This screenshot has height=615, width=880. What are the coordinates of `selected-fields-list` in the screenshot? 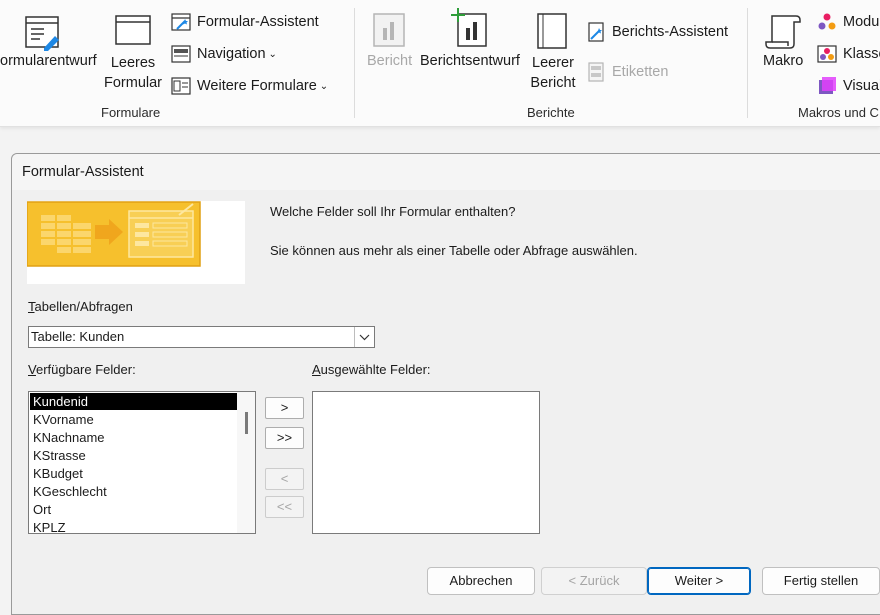 It's located at (426, 462).